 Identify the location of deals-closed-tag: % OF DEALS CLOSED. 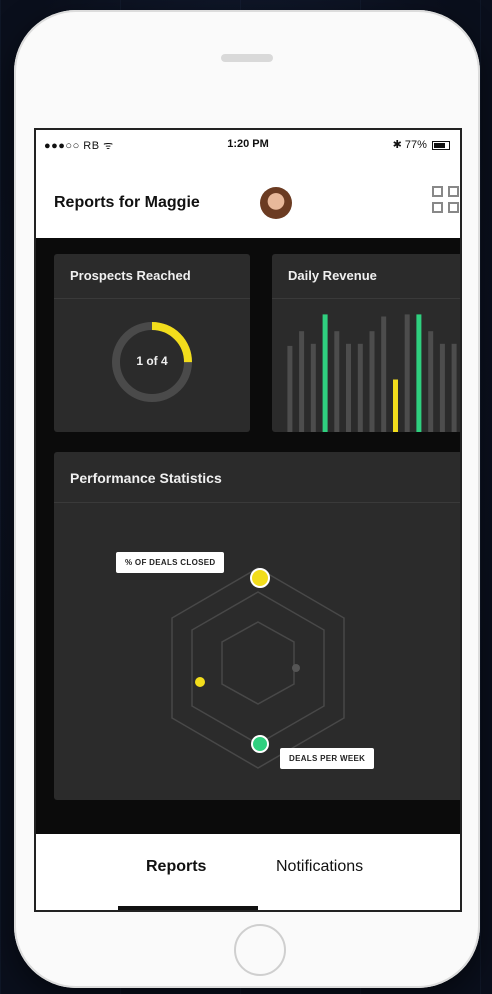
(170, 562).